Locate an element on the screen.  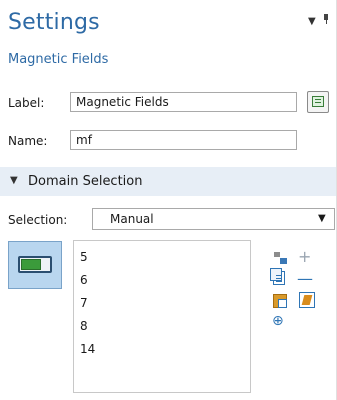
window-menu-icon: ▼ is located at coordinates (312, 21).